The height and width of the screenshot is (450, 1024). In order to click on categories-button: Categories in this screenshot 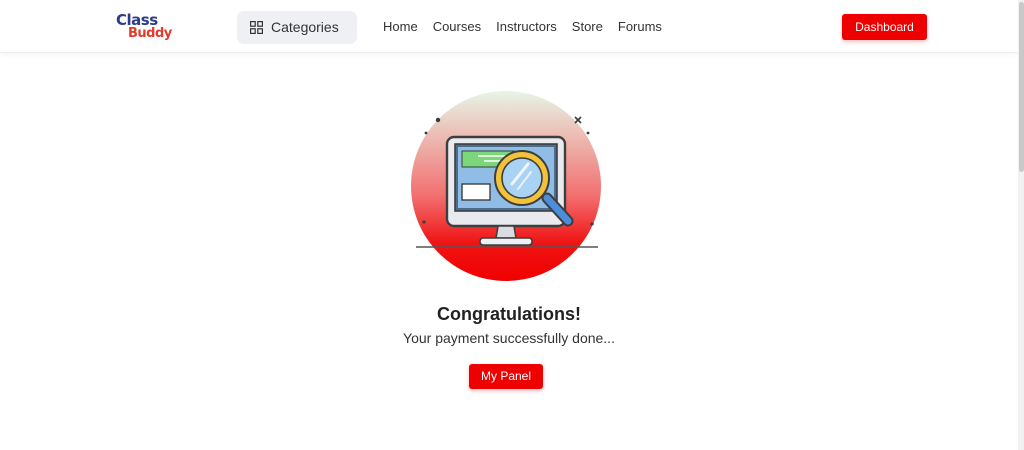, I will do `click(297, 27)`.